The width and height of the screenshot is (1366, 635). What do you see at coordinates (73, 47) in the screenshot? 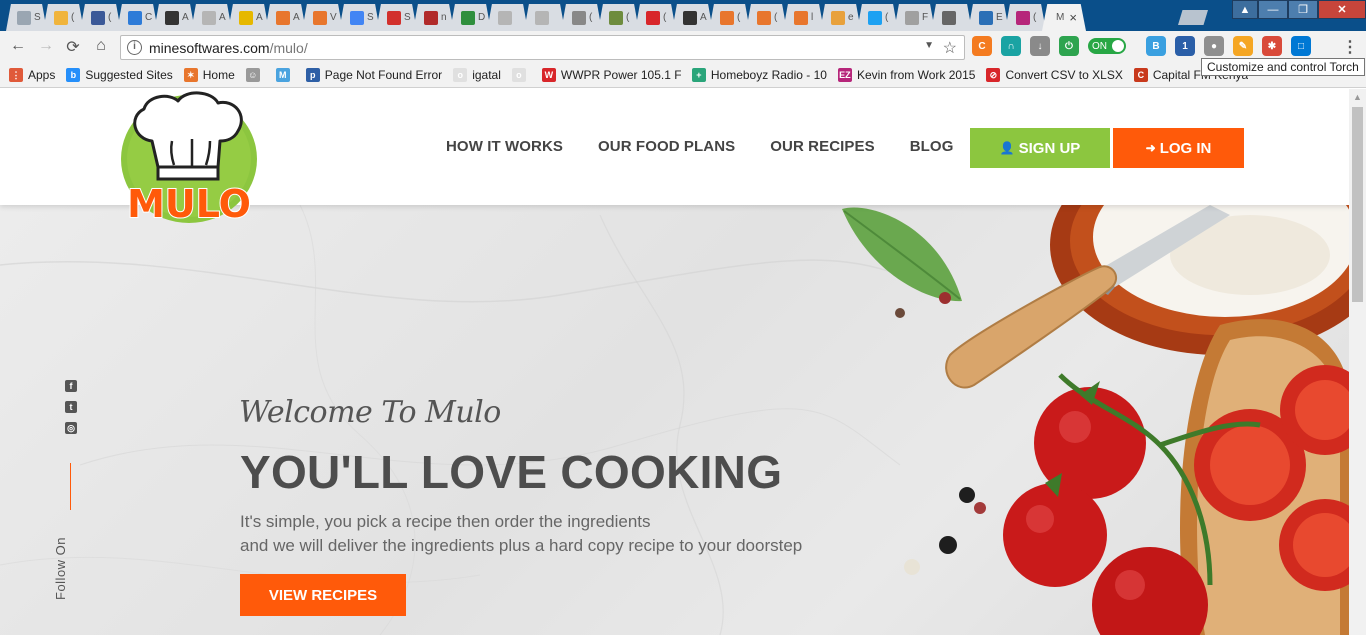
I see `reload-button: ⟳` at bounding box center [73, 47].